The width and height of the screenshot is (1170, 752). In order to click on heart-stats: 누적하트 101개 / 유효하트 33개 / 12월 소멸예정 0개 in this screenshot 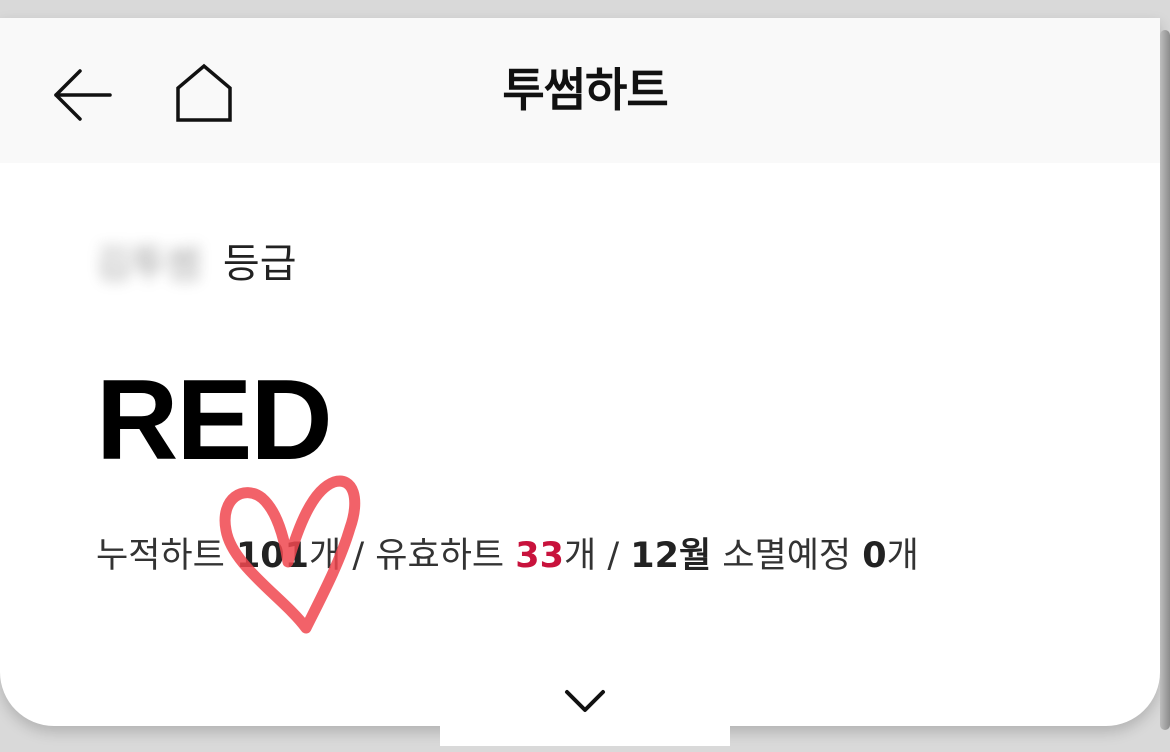, I will do `click(507, 556)`.